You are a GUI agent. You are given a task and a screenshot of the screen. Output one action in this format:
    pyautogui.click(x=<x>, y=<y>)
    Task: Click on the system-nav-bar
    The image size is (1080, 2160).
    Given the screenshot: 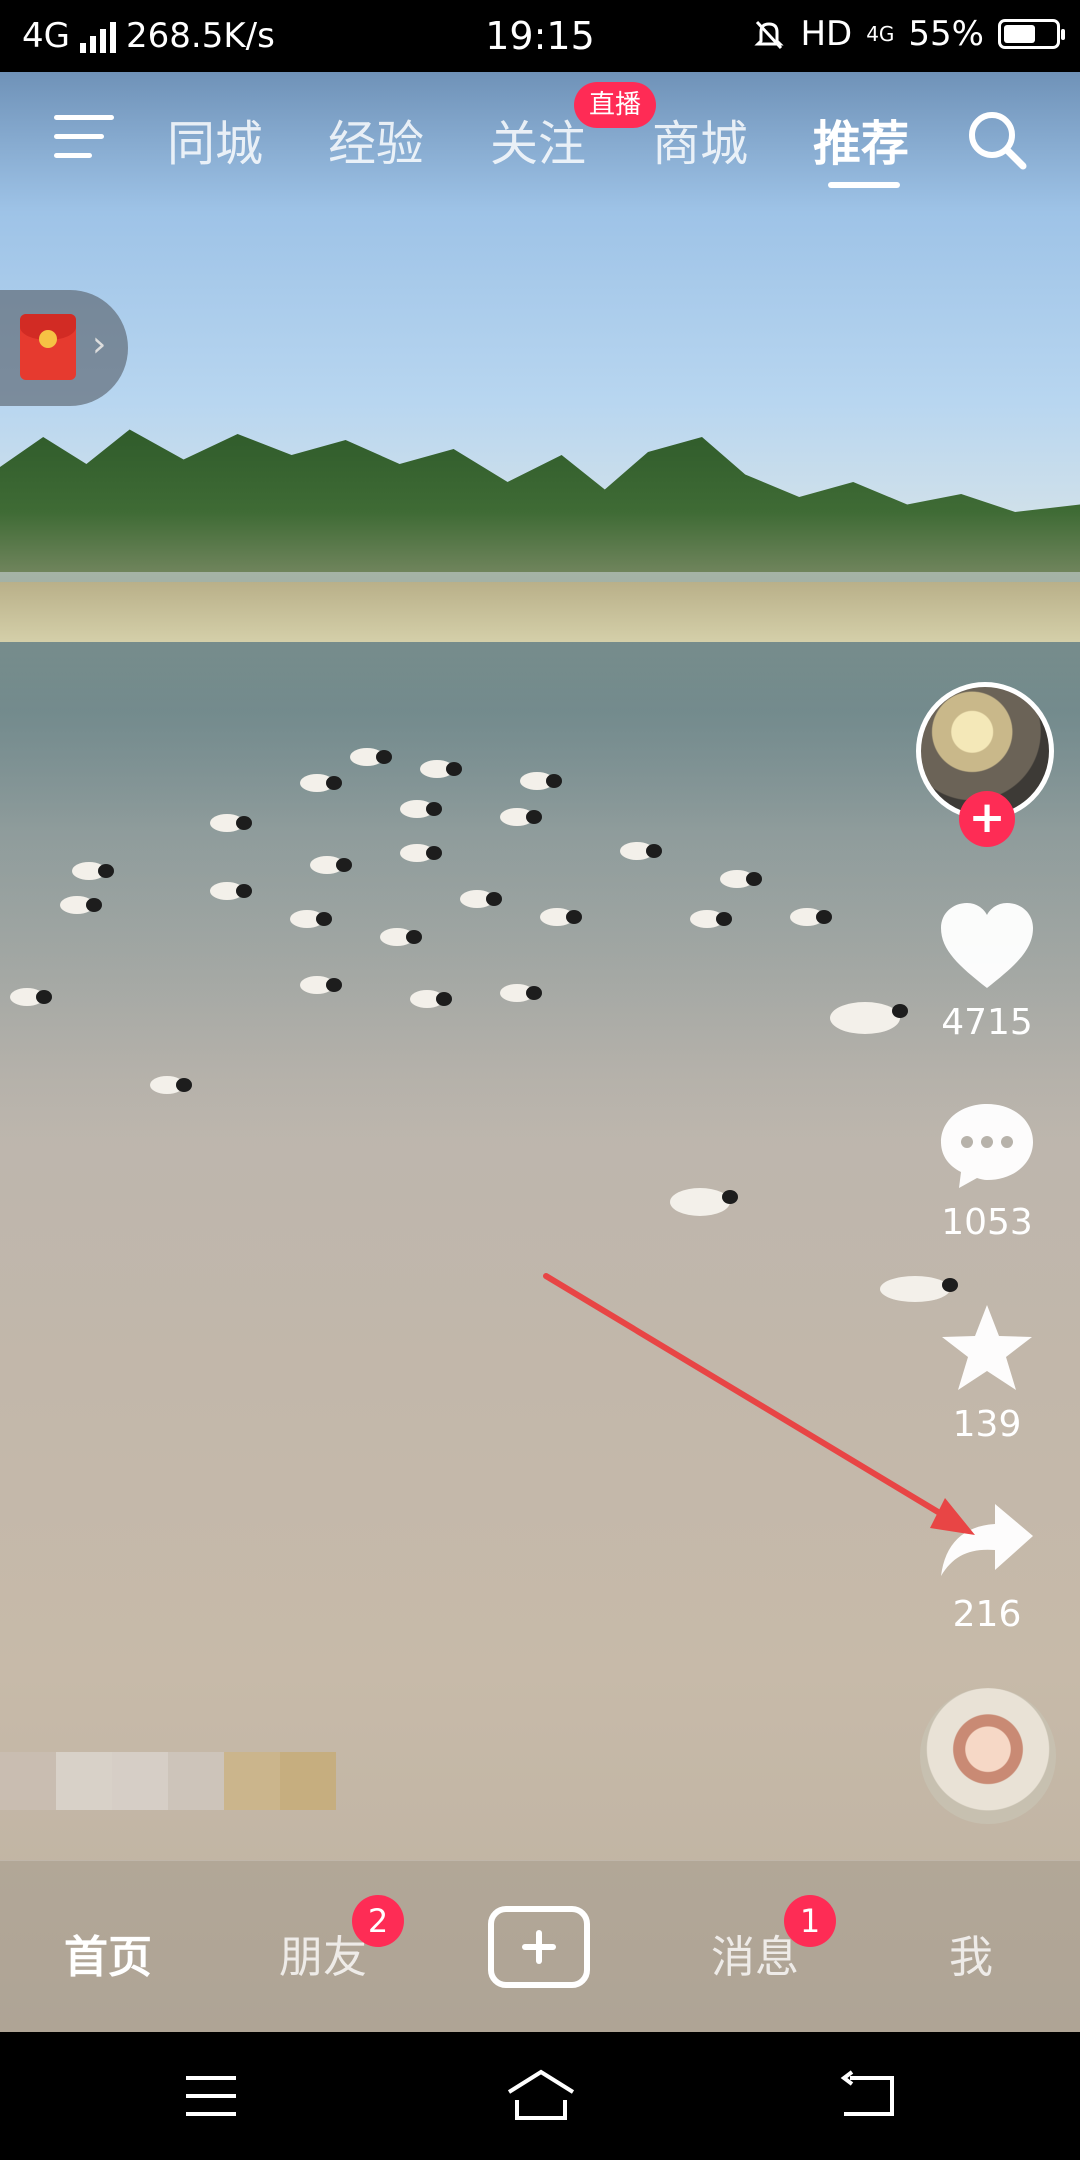 What is the action you would take?
    pyautogui.click(x=540, y=2096)
    